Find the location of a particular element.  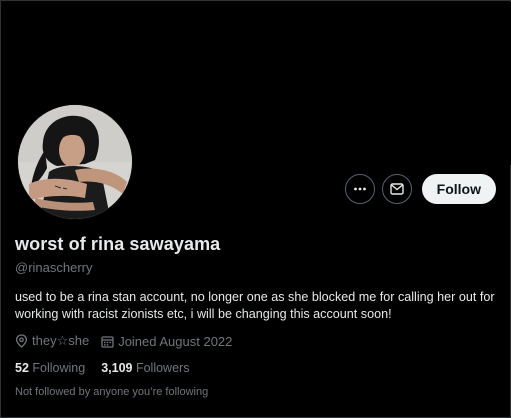

more-horizontal-icon is located at coordinates (359, 189).